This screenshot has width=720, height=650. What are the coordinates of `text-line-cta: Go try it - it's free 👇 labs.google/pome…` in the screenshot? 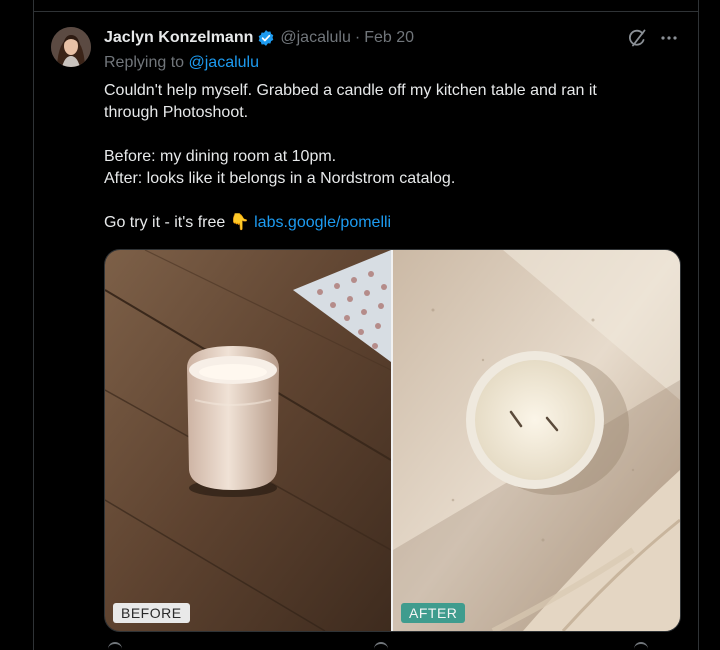 It's located at (394, 223).